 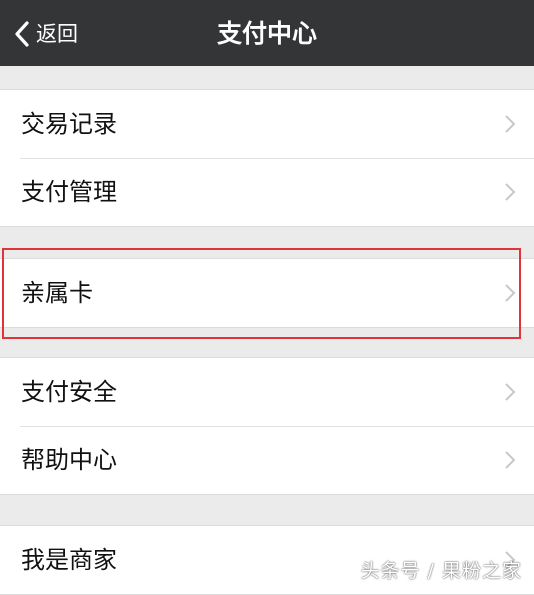 I want to click on list-item-label: 支付安全, so click(x=69, y=392).